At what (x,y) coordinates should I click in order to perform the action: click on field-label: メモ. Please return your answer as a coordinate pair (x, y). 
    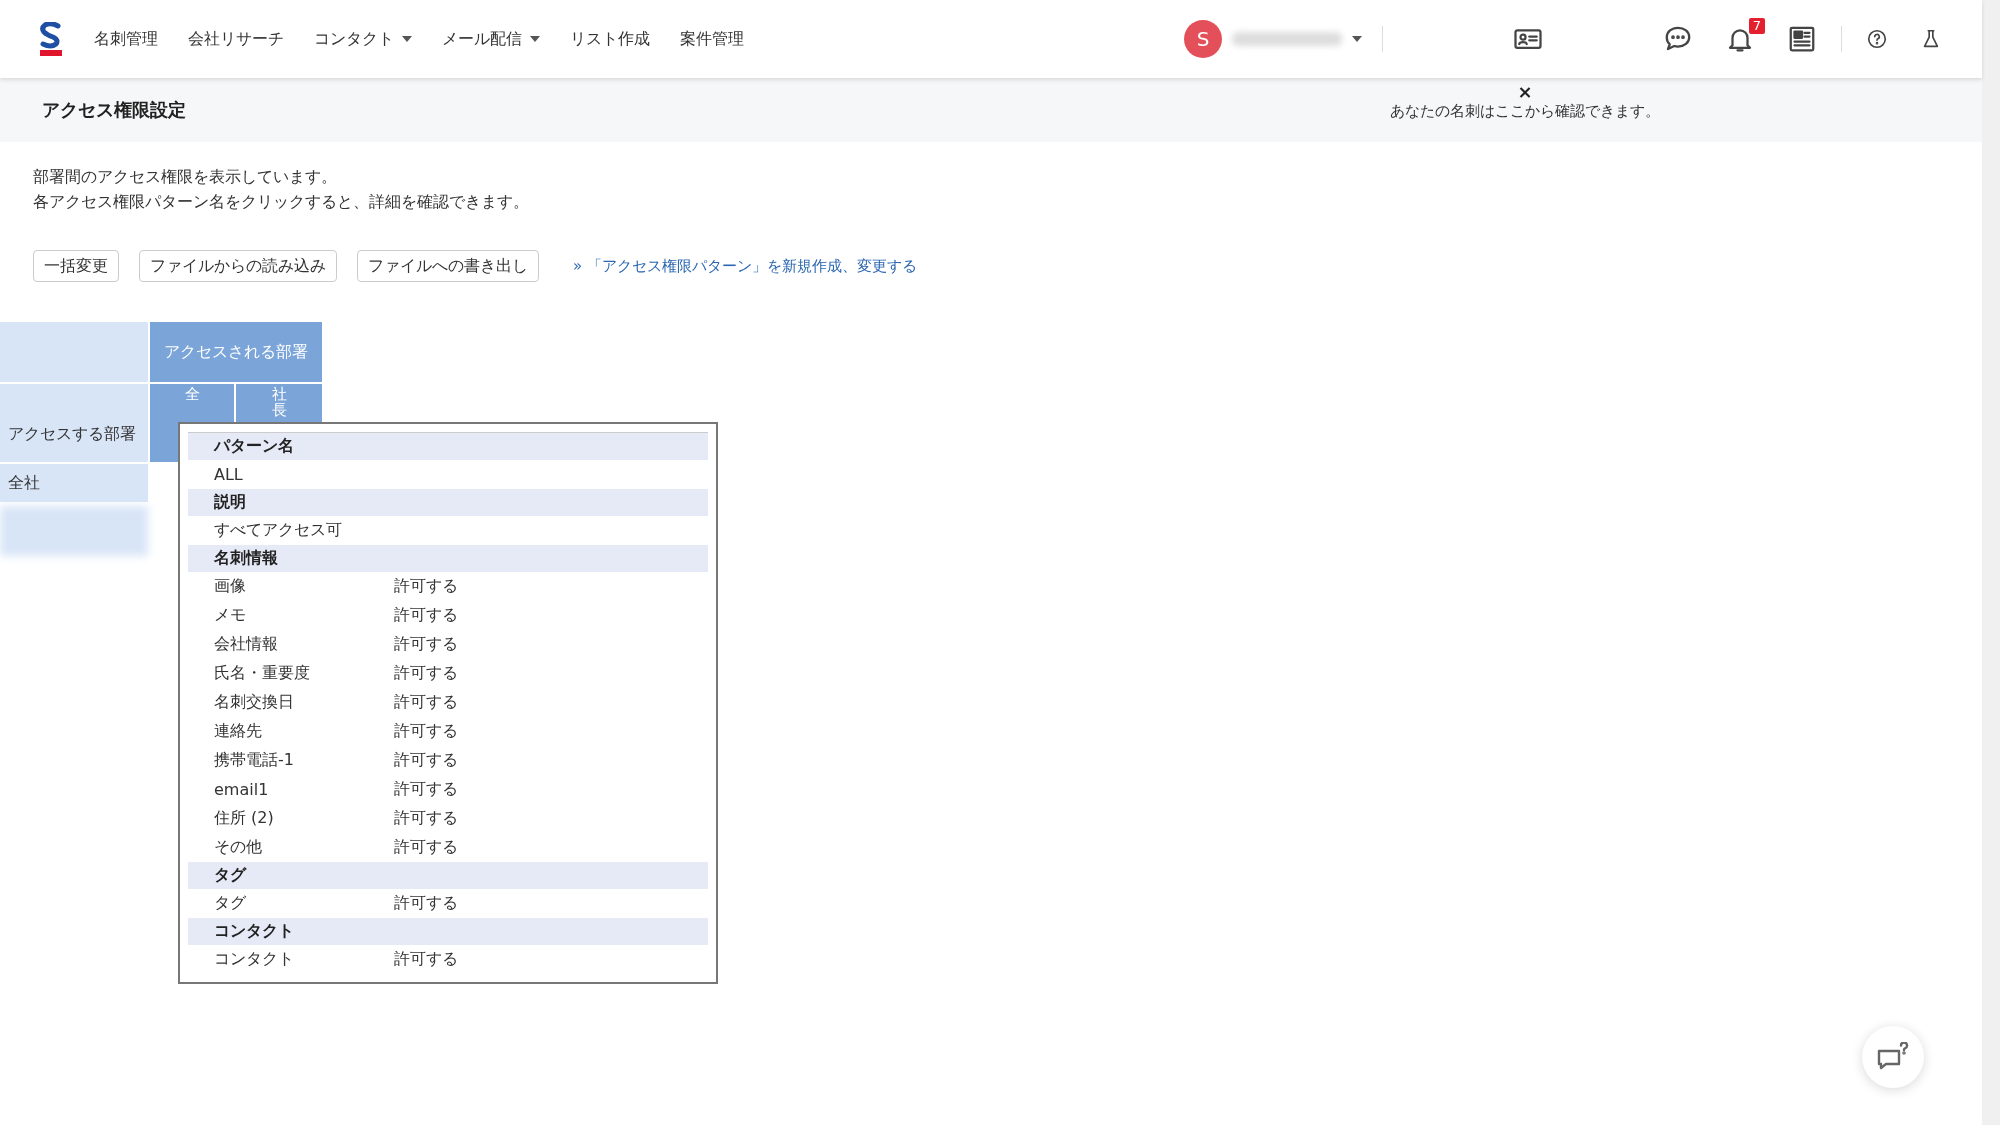
    Looking at the image, I should click on (230, 615).